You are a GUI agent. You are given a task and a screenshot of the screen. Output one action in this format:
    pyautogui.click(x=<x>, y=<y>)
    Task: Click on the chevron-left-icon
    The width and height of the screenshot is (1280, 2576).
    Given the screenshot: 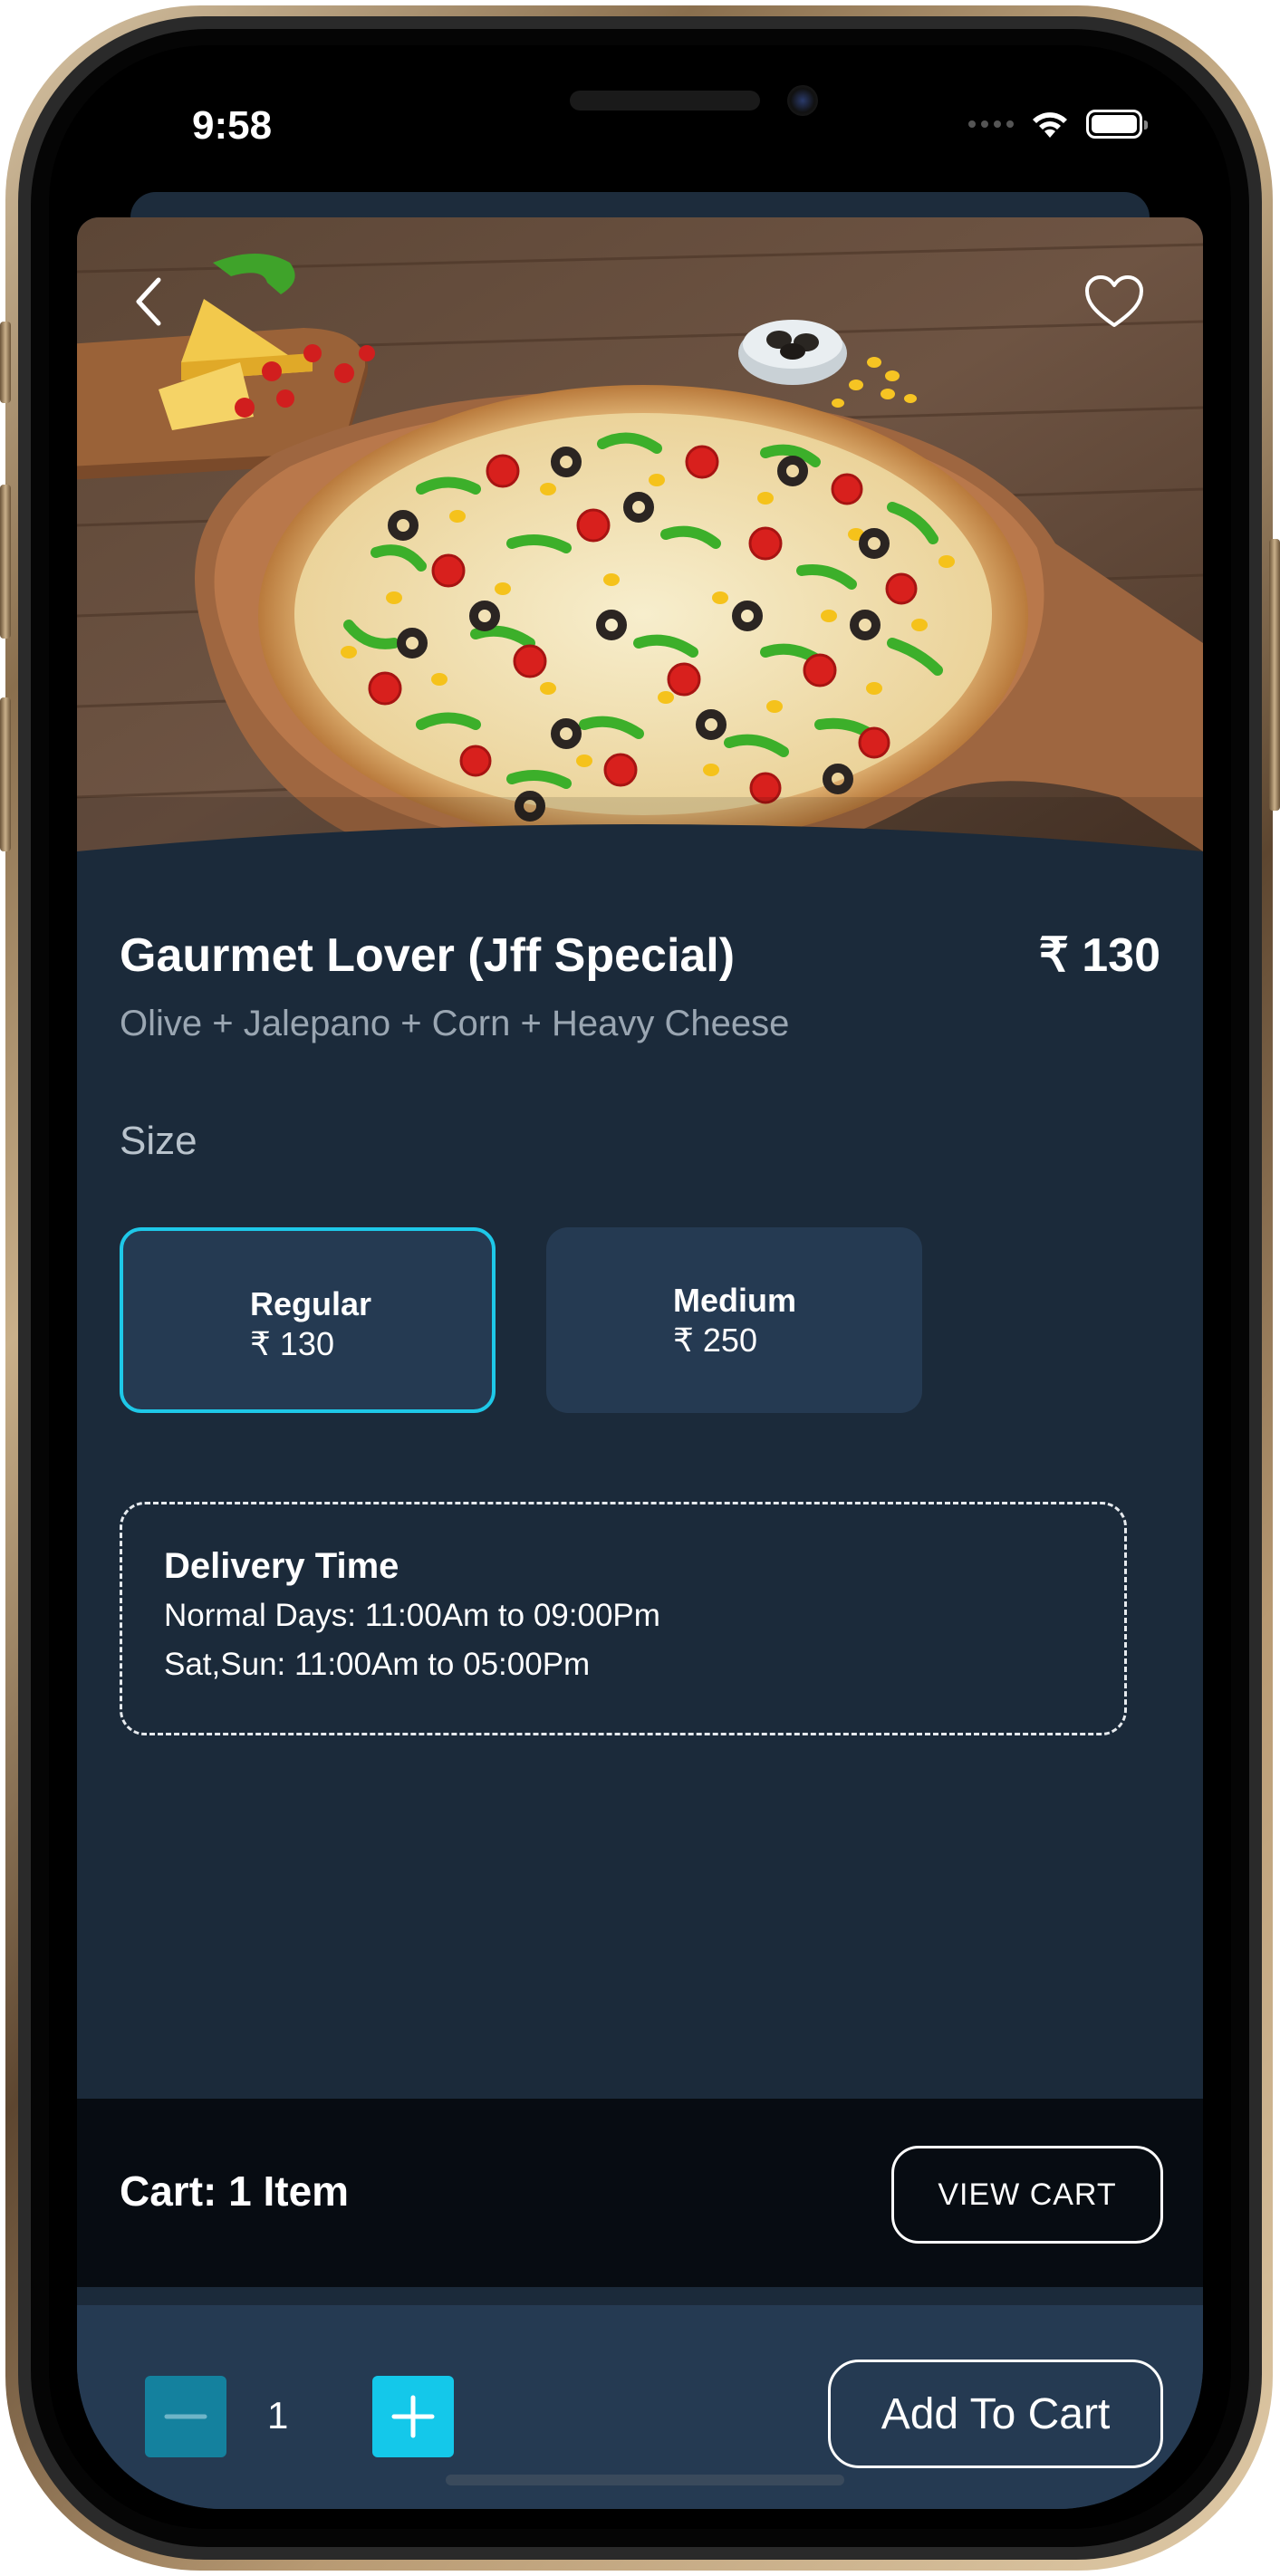 What is the action you would take?
    pyautogui.click(x=148, y=301)
    